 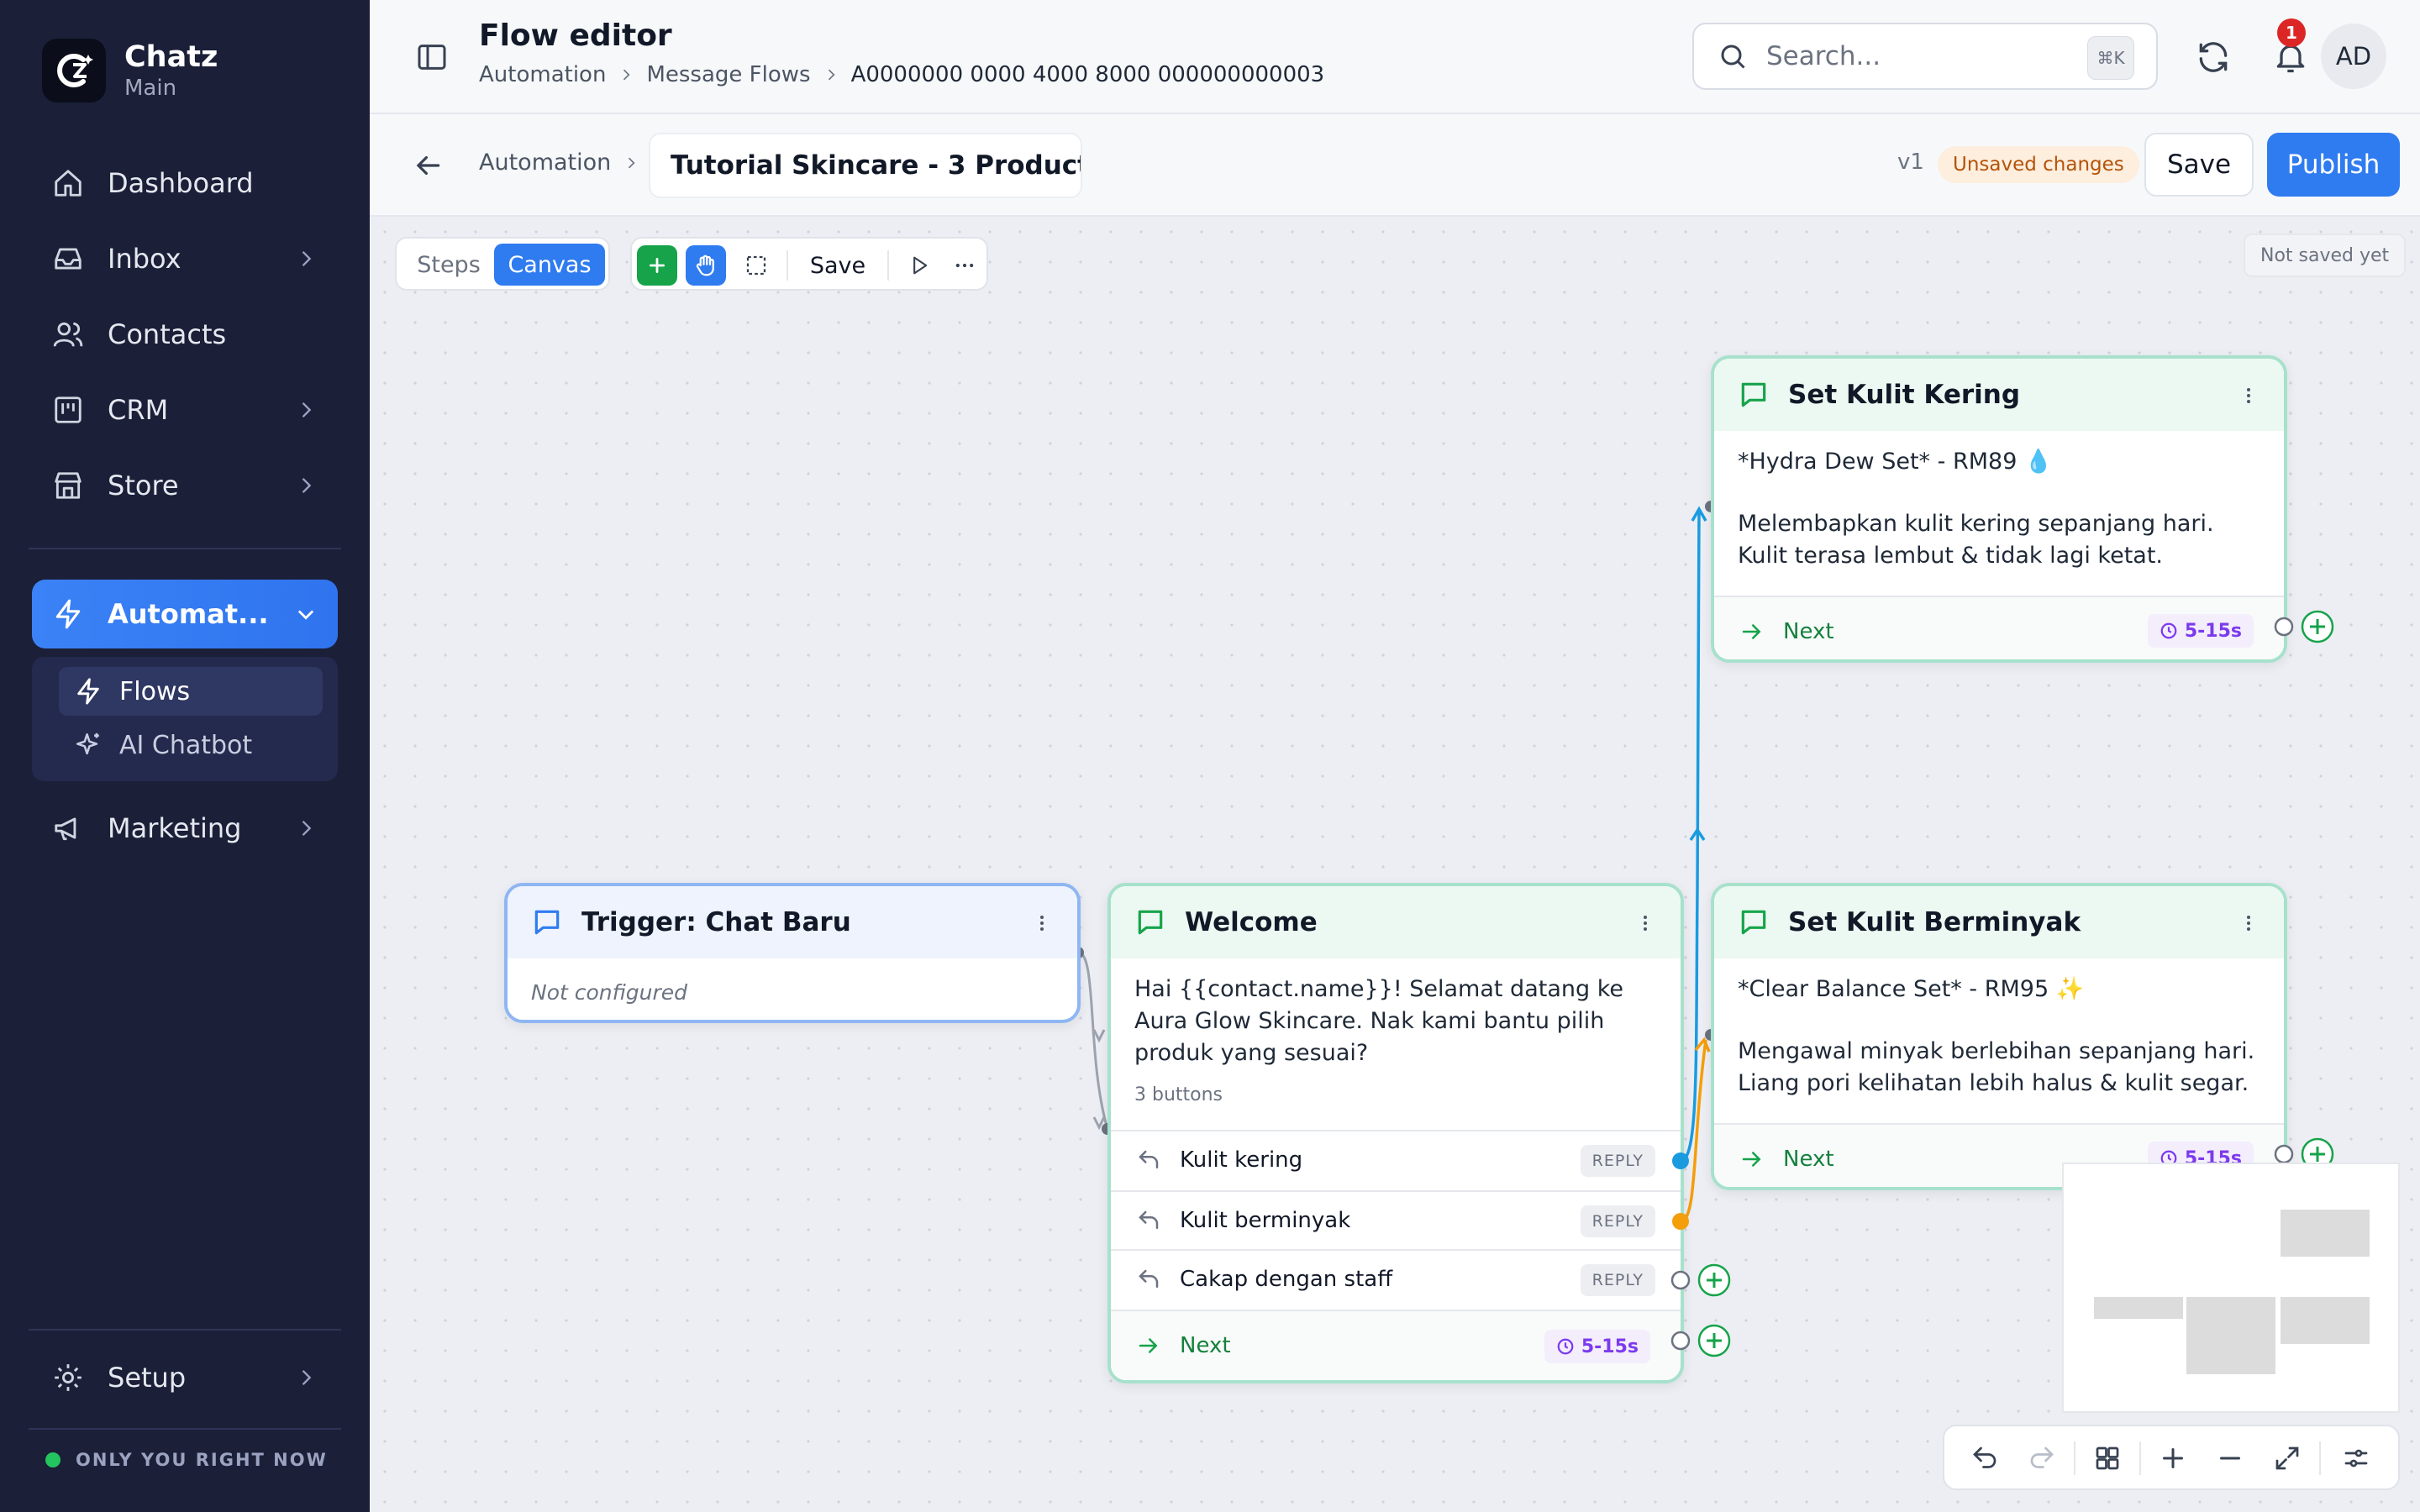 I want to click on status-badge: Unsaved changes, so click(x=2039, y=164).